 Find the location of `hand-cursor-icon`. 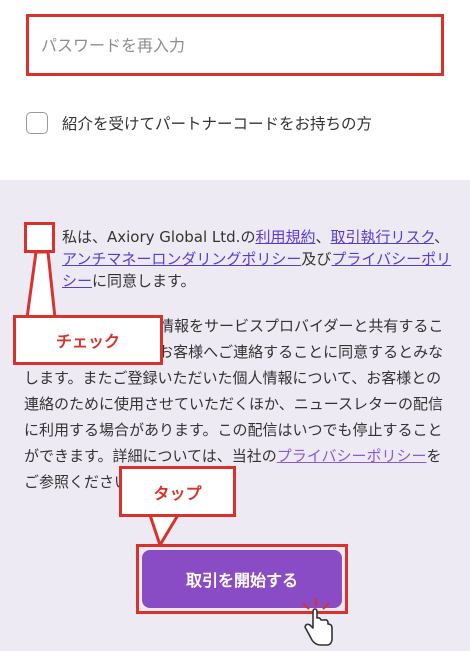

hand-cursor-icon is located at coordinates (317, 622).